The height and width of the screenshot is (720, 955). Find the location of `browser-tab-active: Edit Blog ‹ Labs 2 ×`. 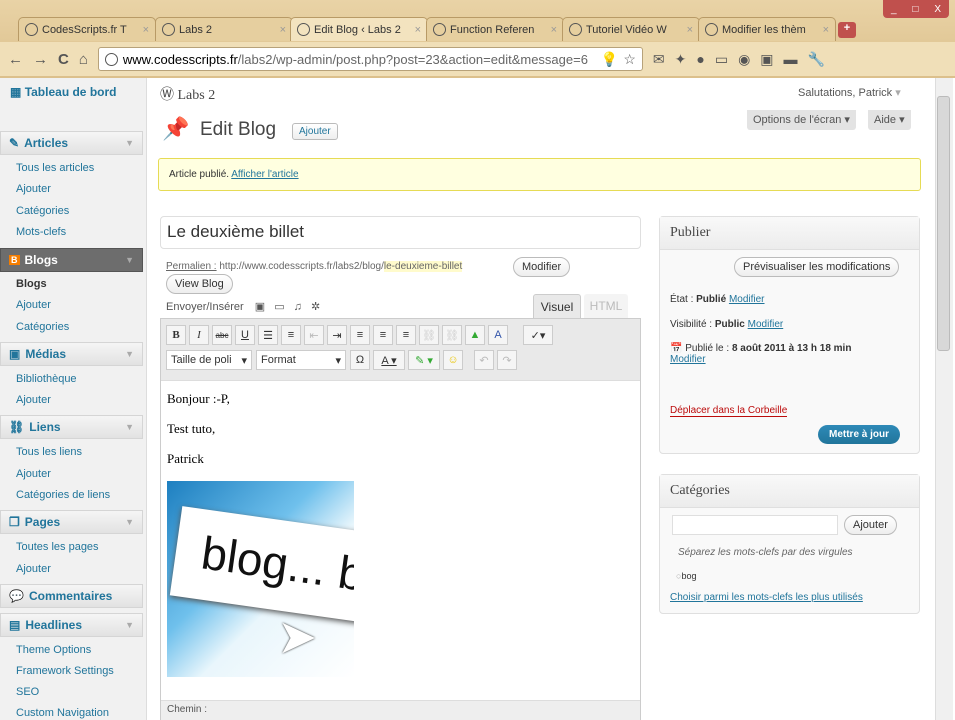

browser-tab-active: Edit Blog ‹ Labs 2 × is located at coordinates (359, 29).